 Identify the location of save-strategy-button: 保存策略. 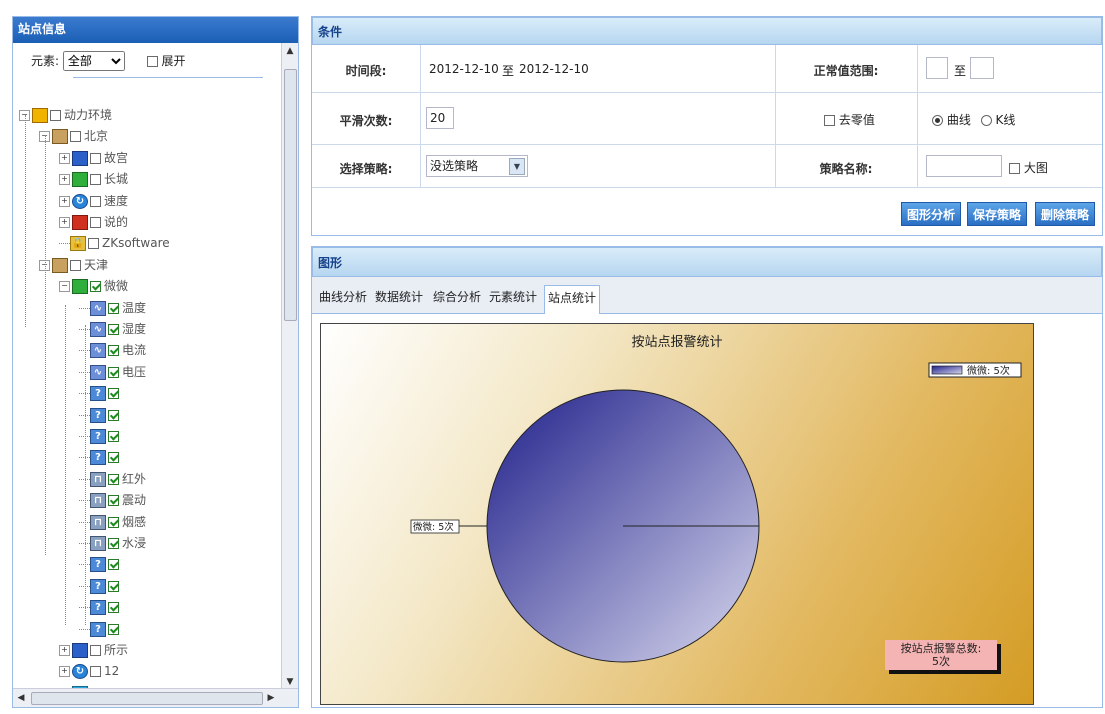
(997, 214).